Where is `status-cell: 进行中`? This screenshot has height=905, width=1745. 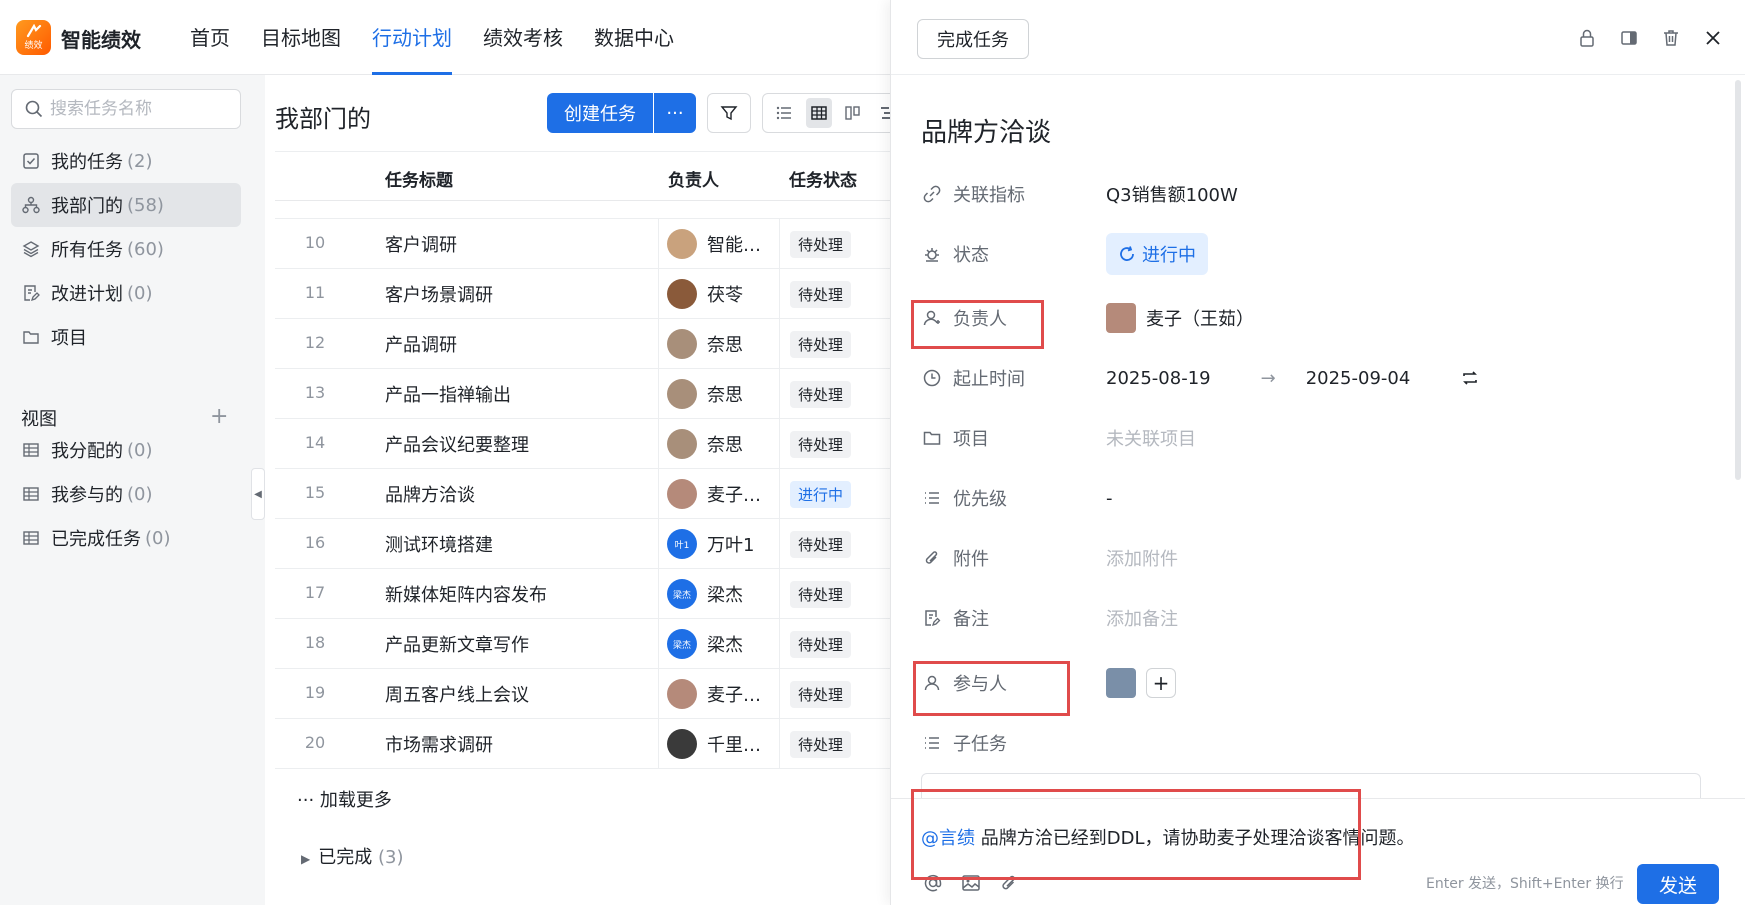 status-cell: 进行中 is located at coordinates (834, 494).